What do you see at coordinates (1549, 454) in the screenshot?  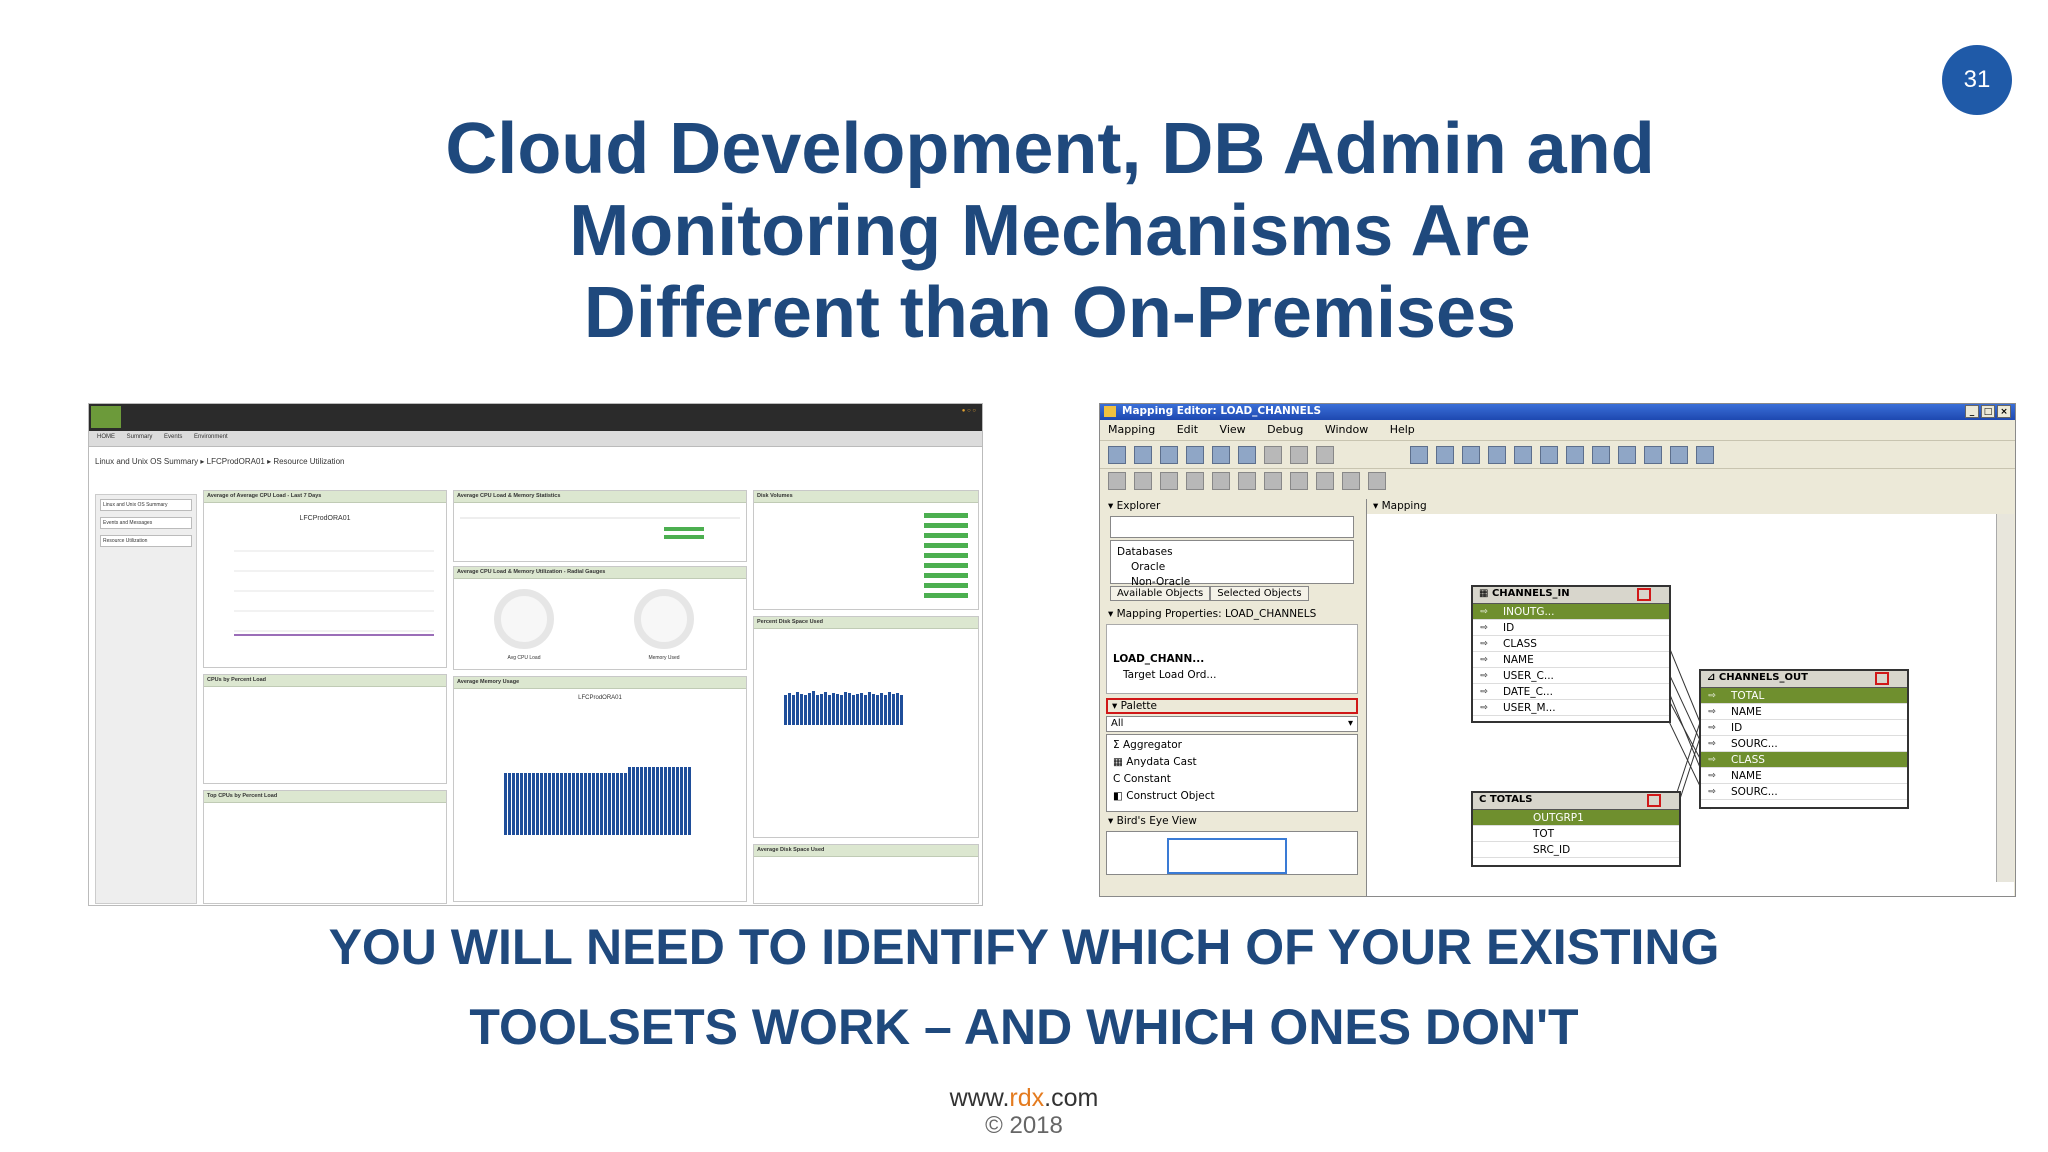 I see `zoom-out-icon` at bounding box center [1549, 454].